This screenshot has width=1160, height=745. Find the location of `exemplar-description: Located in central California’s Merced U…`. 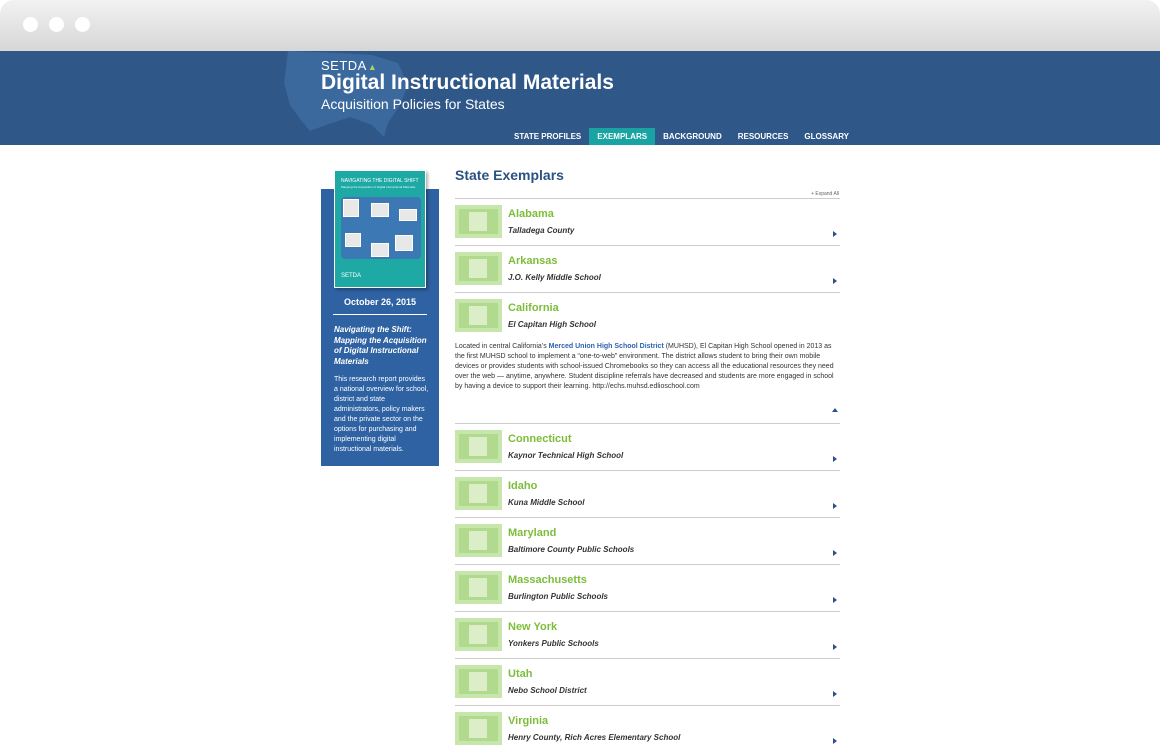

exemplar-description: Located in central California’s Merced U… is located at coordinates (644, 366).